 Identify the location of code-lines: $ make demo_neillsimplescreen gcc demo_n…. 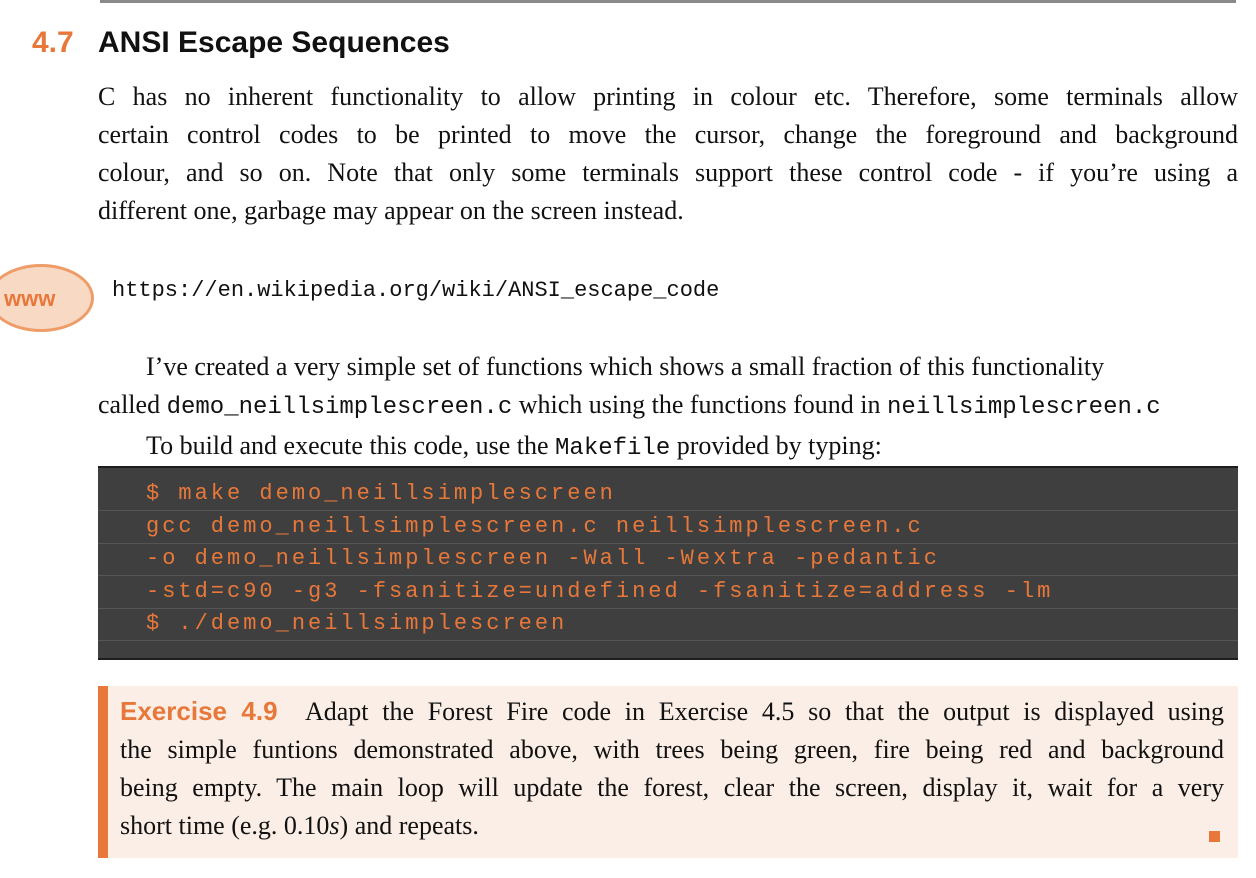
(599, 559).